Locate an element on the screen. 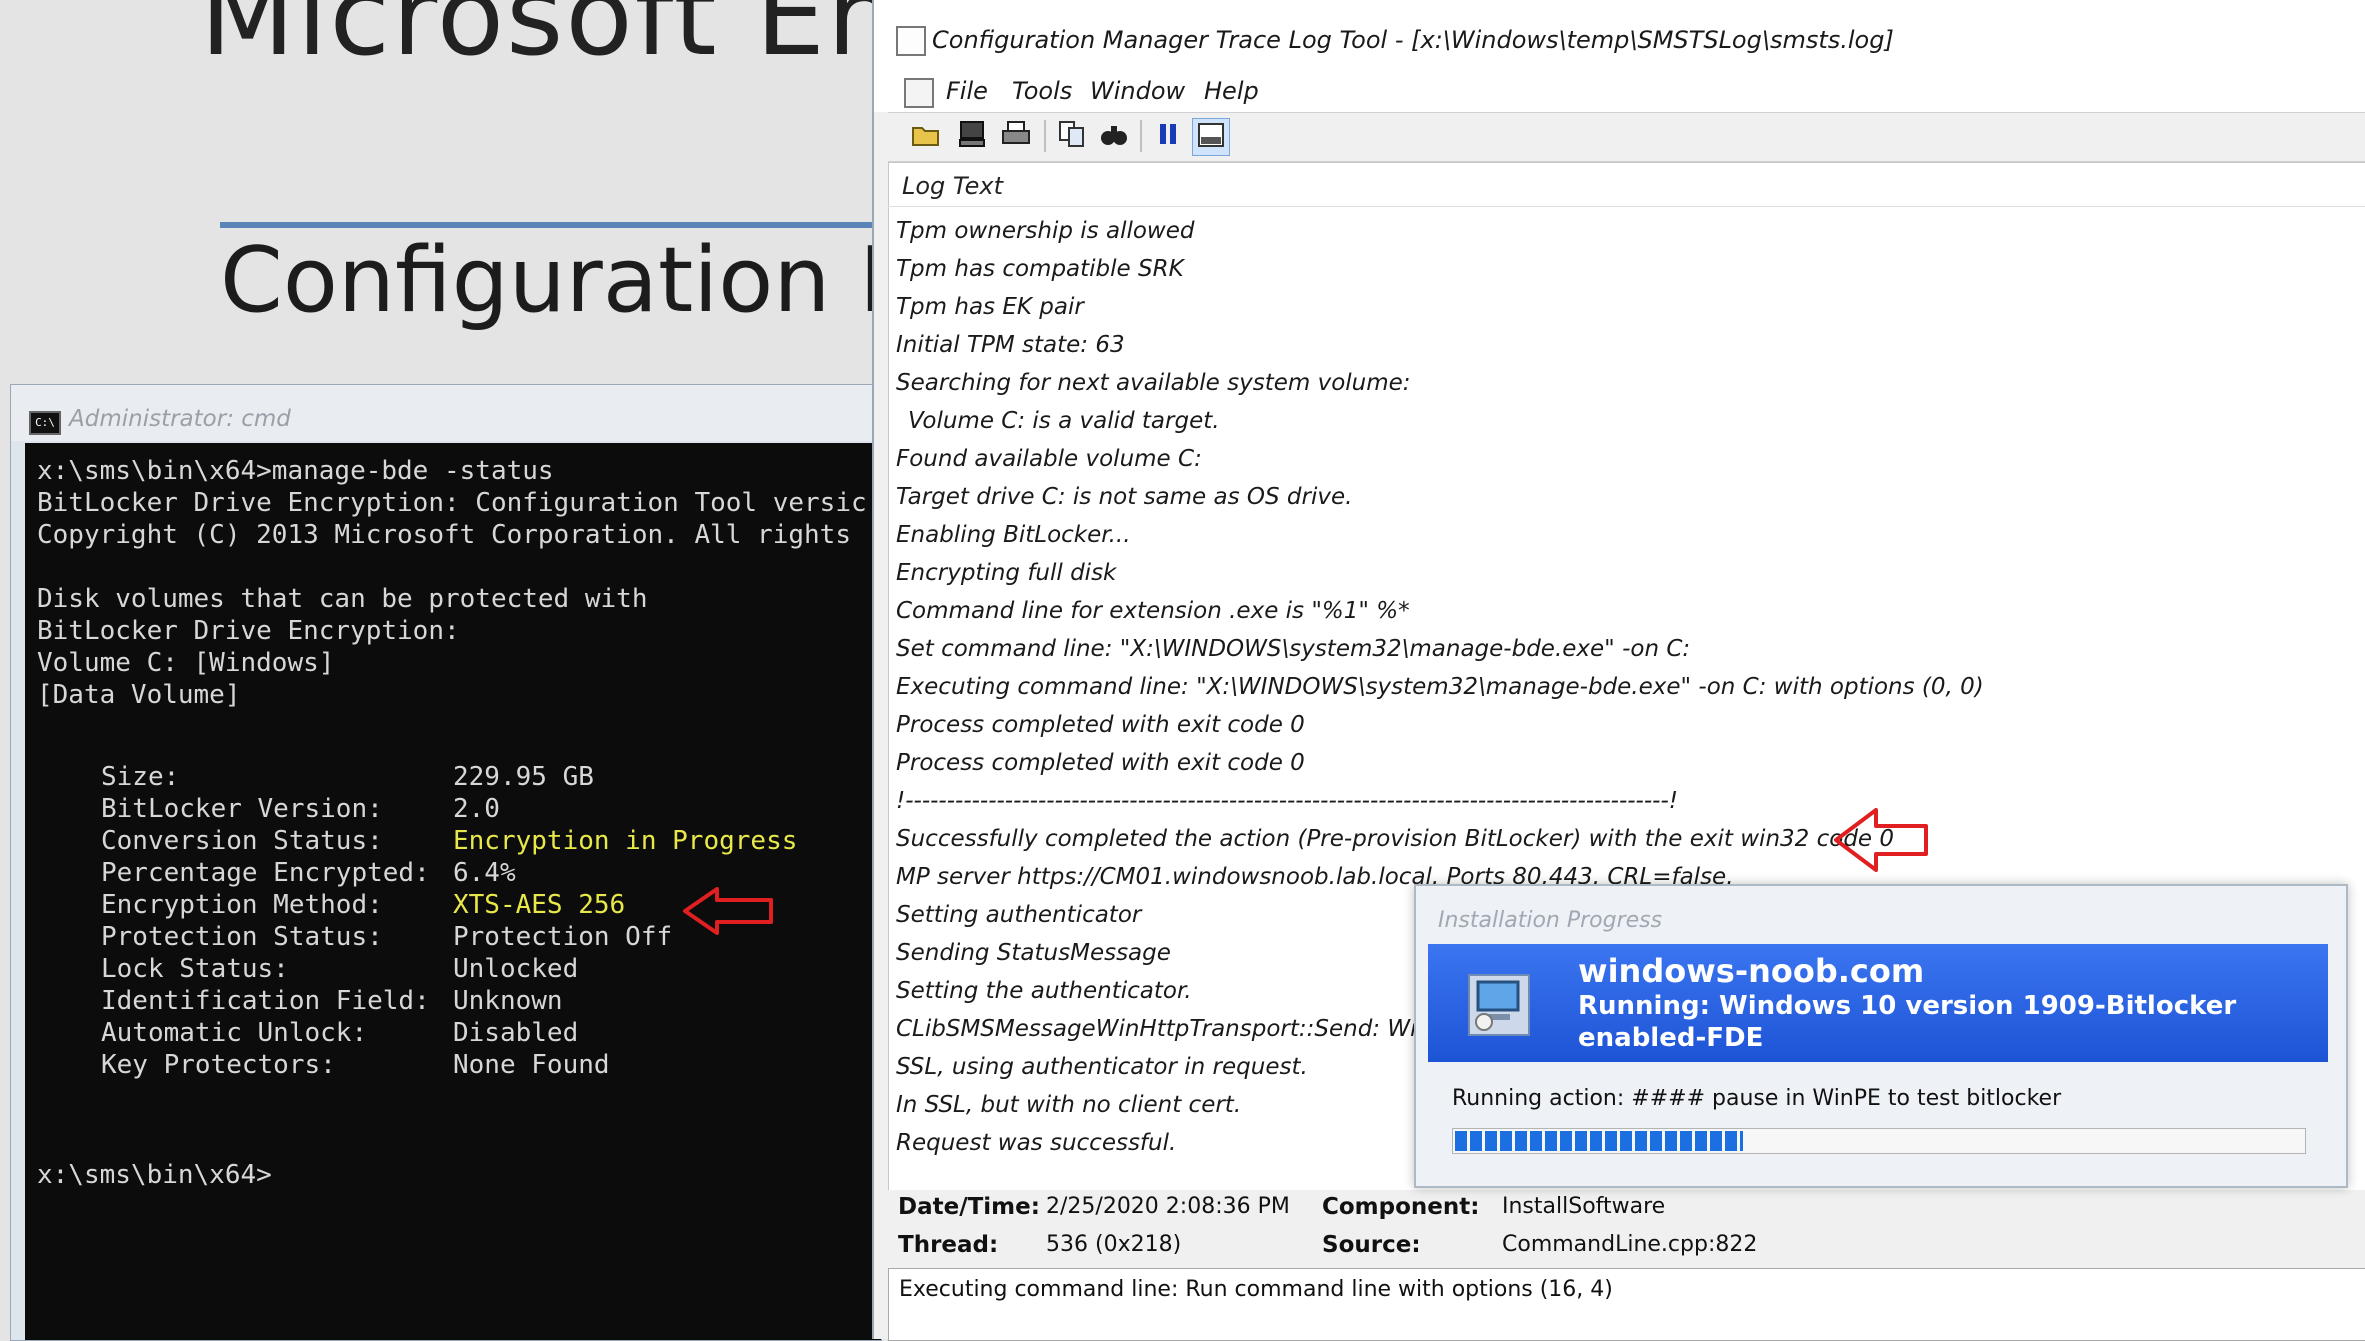 Image resolution: width=2365 pixels, height=1341 pixels. log-line: Sending StatusMessage is located at coordinates (1033, 953).